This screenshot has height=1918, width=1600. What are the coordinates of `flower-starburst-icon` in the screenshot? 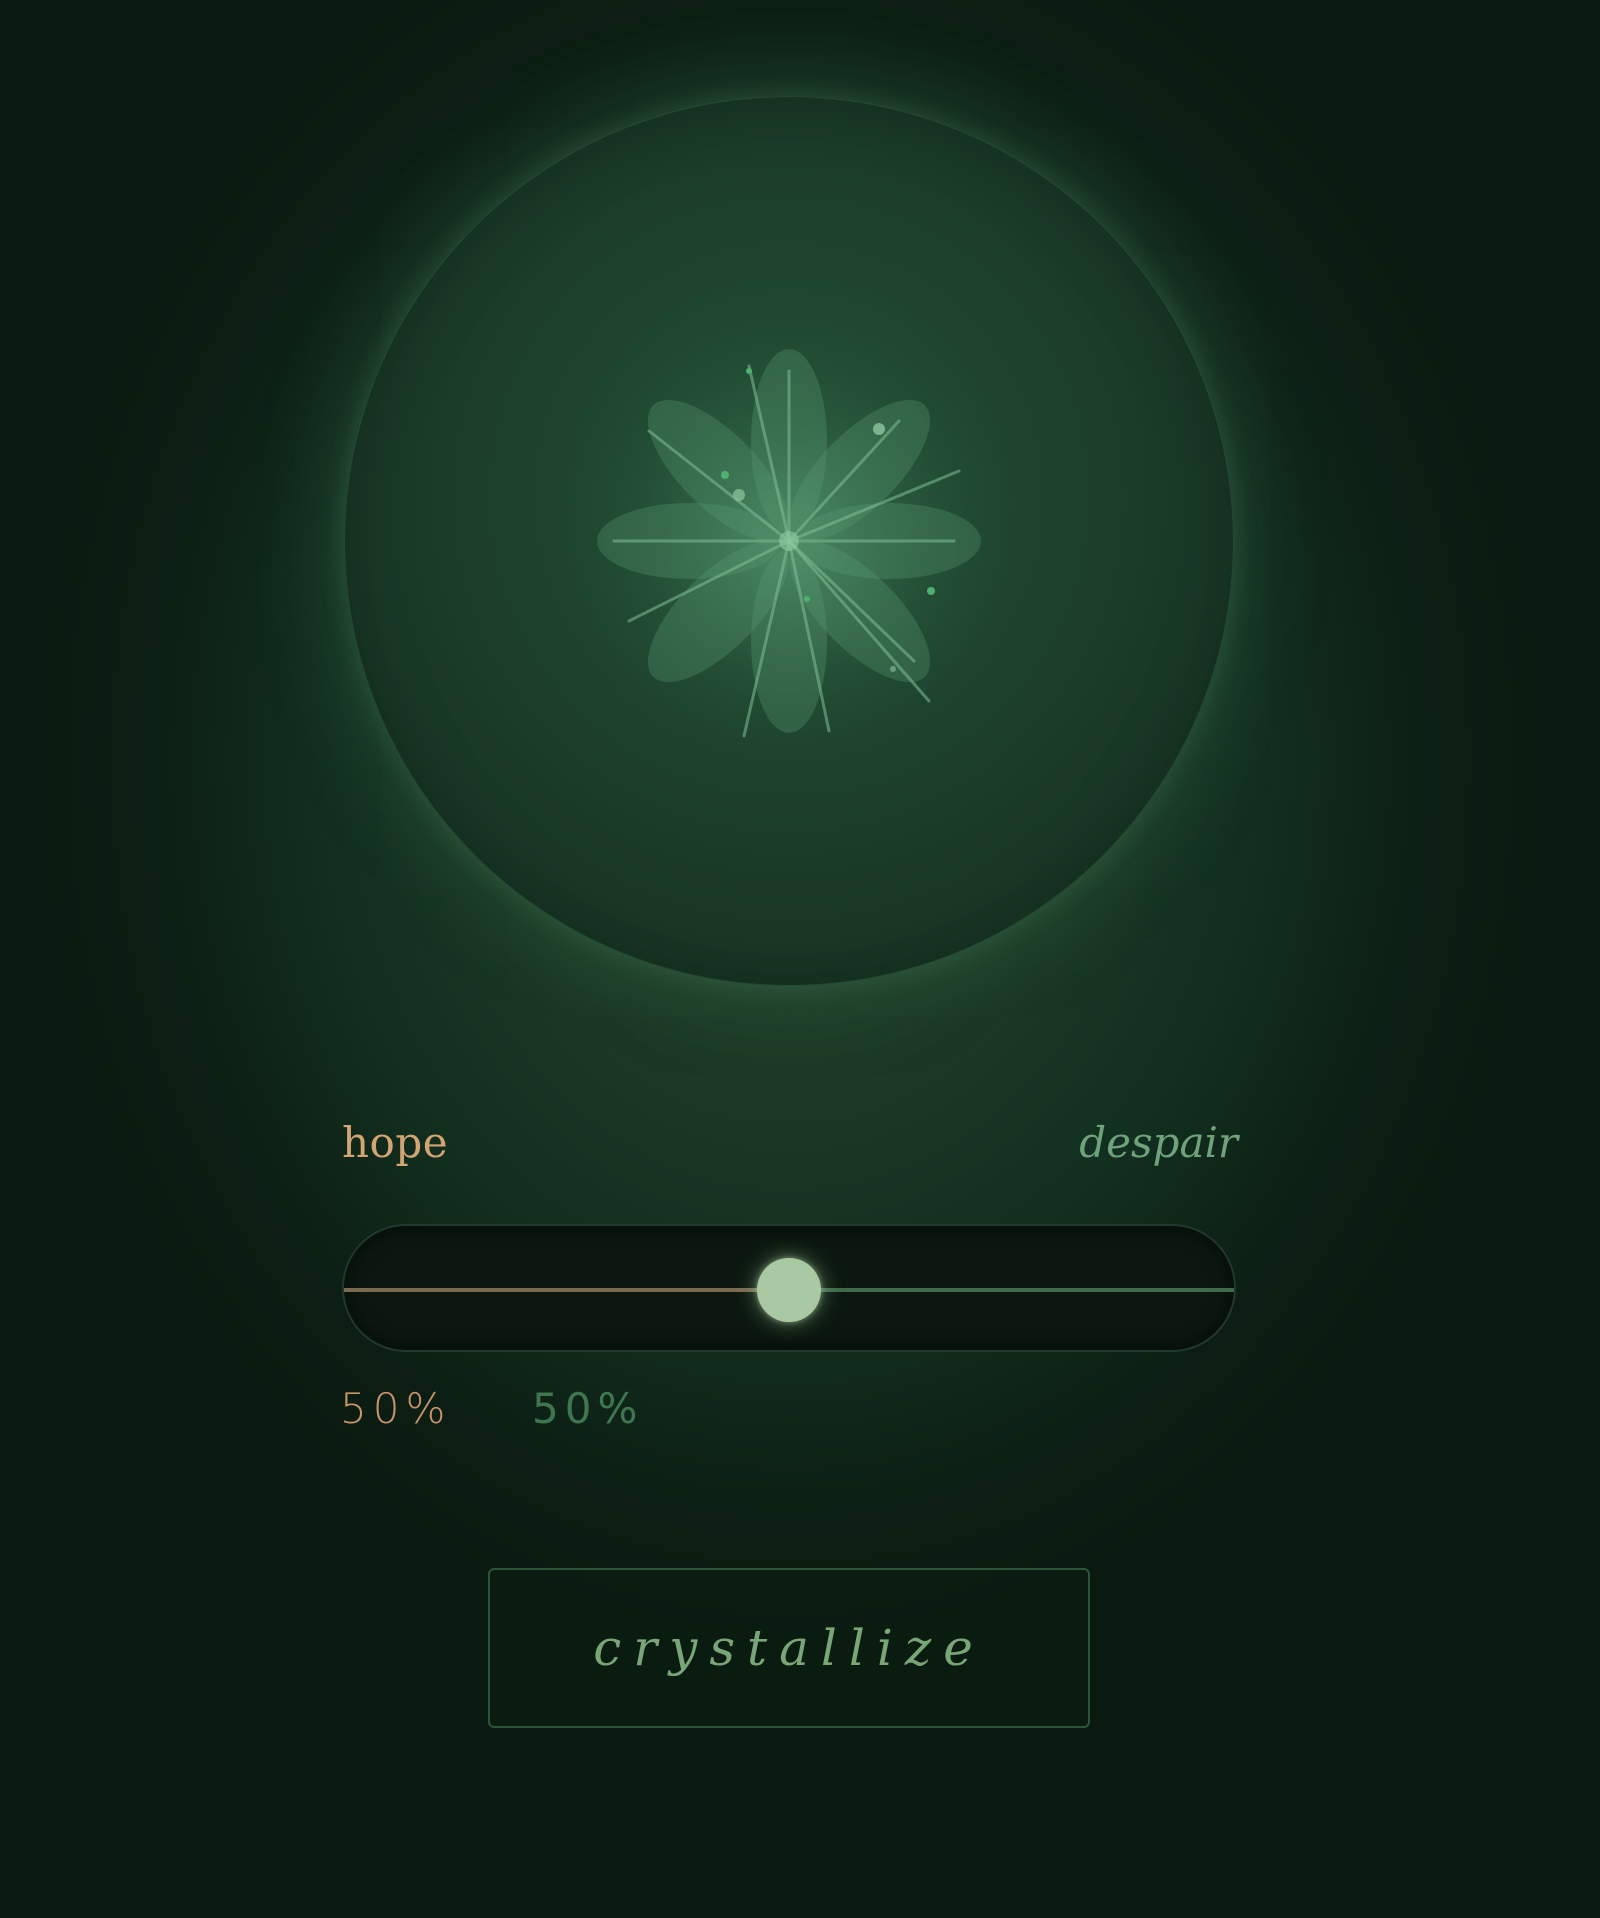 It's located at (789, 541).